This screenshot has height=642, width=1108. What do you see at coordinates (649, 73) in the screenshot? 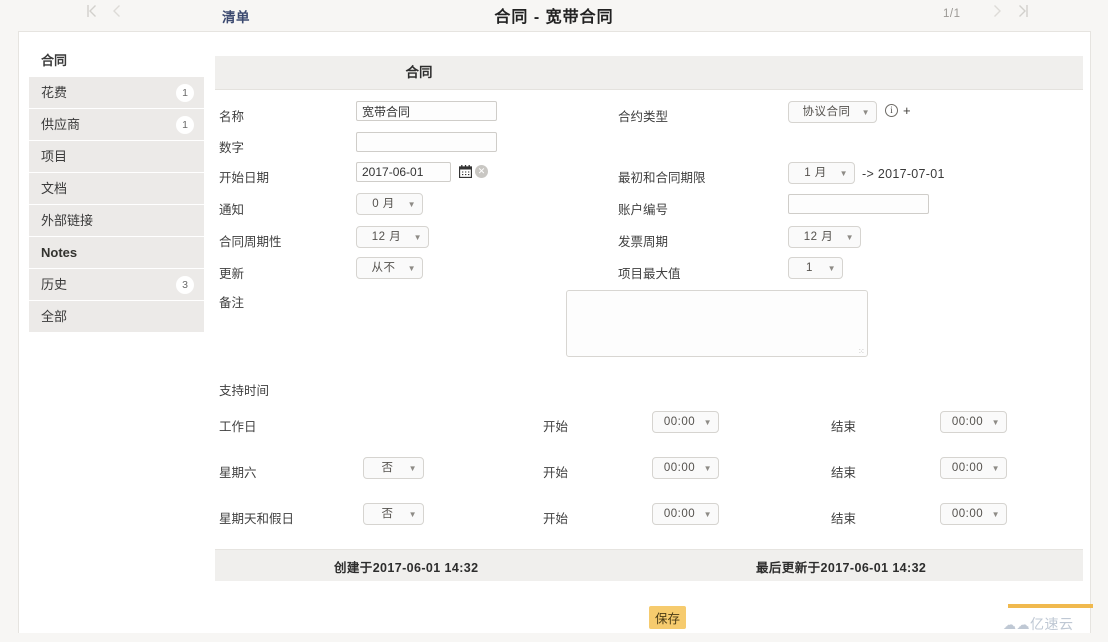
I see `panel-header: 合同` at bounding box center [649, 73].